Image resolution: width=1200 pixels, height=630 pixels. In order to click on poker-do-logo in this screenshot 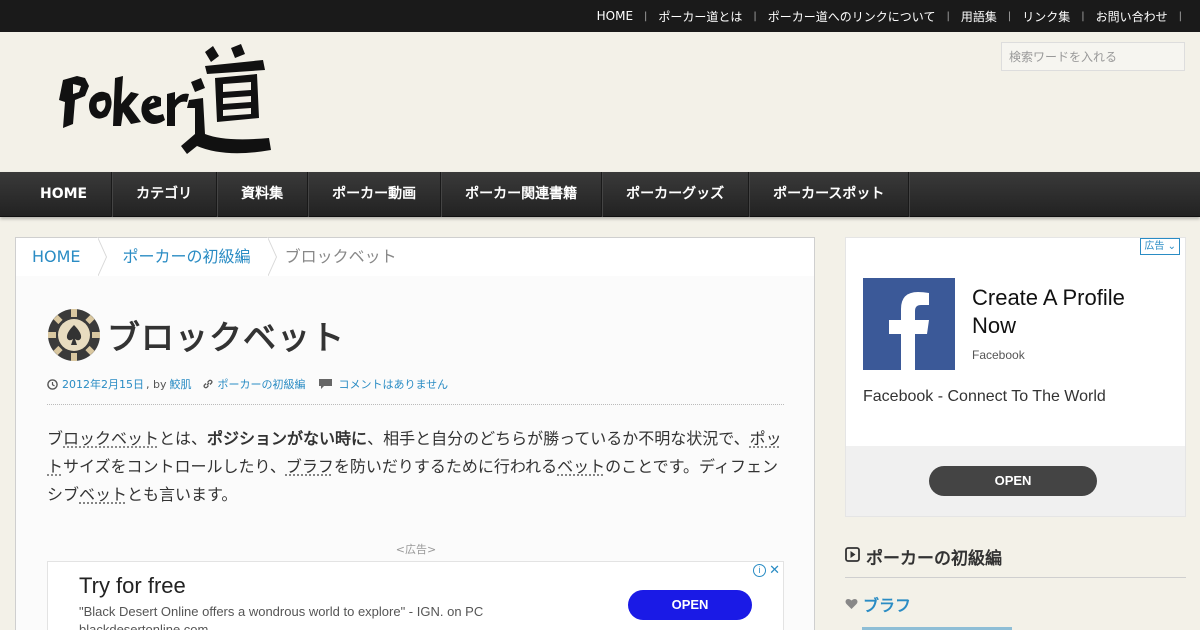, I will do `click(165, 99)`.